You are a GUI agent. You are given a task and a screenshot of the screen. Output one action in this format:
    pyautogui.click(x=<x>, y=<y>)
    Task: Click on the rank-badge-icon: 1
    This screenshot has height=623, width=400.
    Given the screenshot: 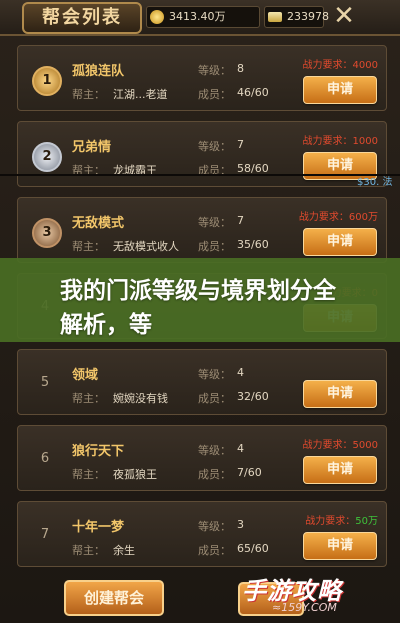 What is the action you would take?
    pyautogui.click(x=47, y=81)
    